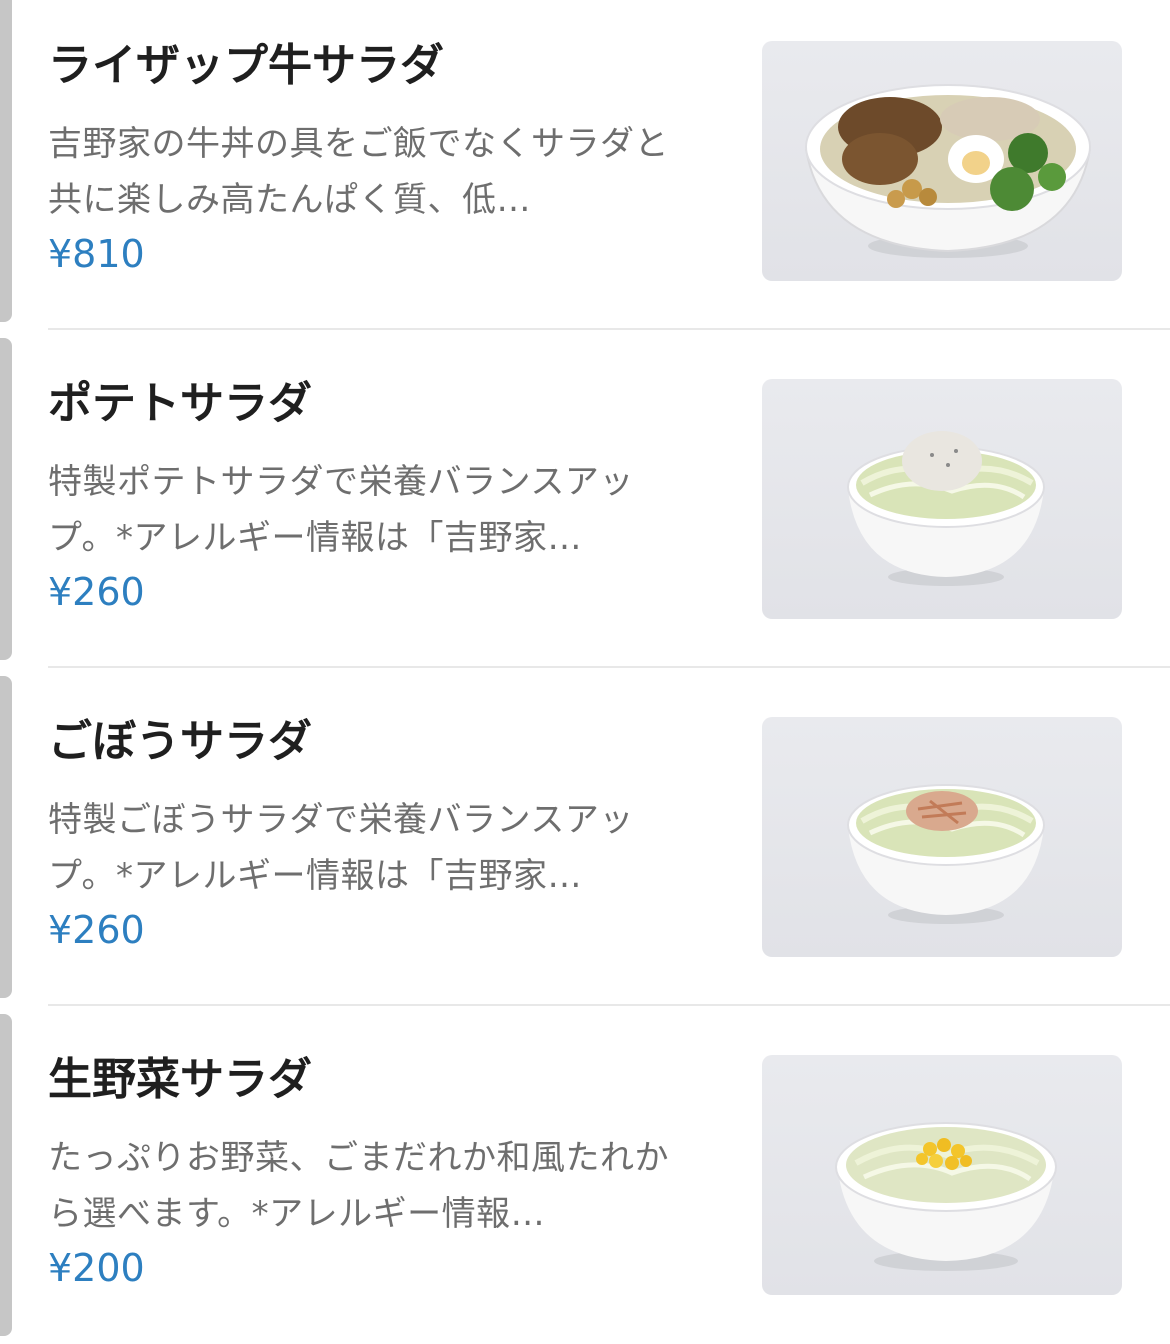 The height and width of the screenshot is (1344, 1170). I want to click on menu-item-price: ¥810, so click(96, 254).